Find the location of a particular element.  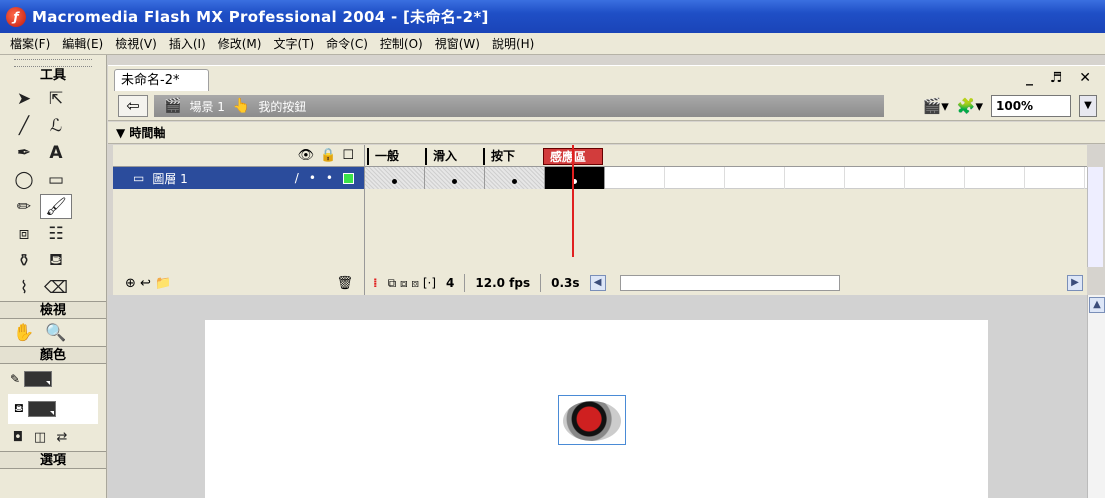

flash-app-icon: ƒ is located at coordinates (16, 16).